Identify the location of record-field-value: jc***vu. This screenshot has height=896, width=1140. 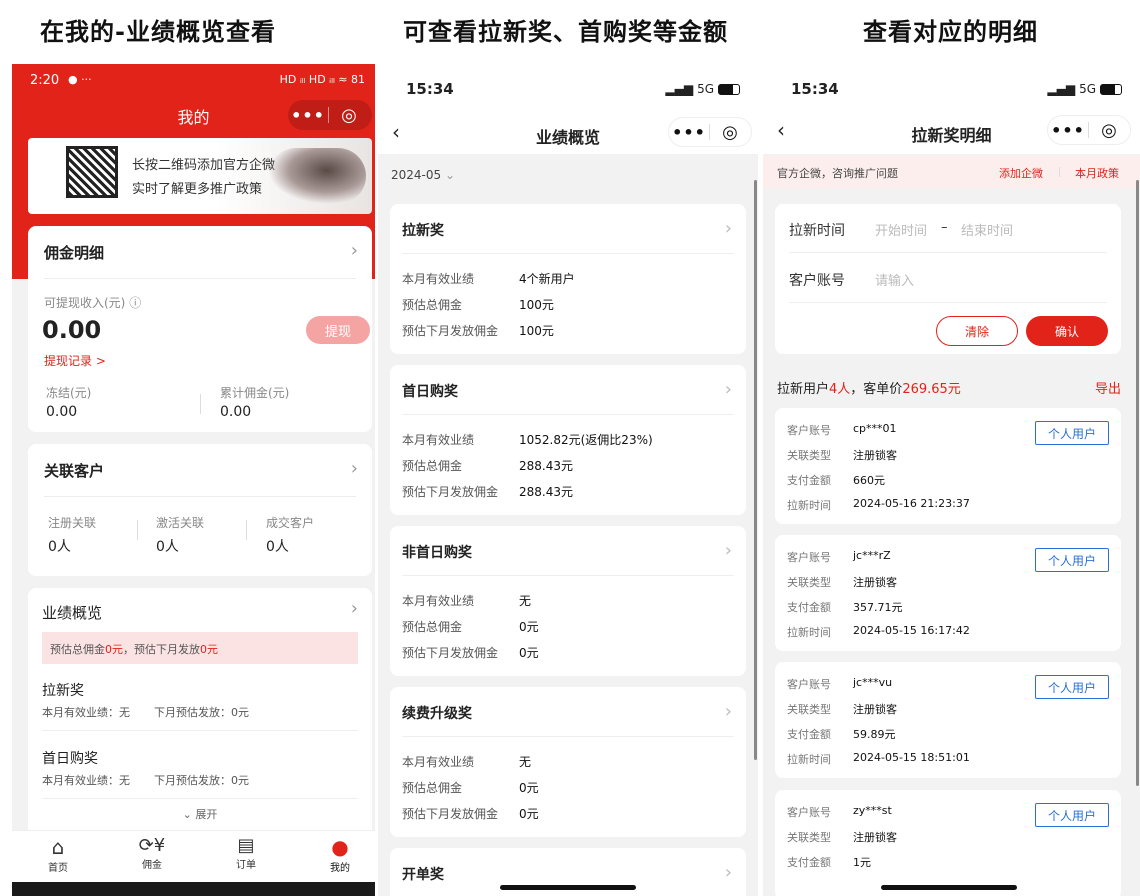
(873, 682).